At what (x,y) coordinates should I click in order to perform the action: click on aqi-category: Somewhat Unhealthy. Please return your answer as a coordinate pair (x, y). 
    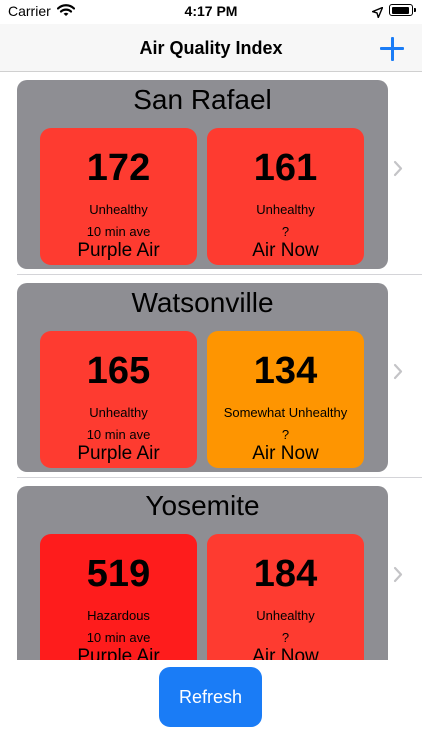
    Looking at the image, I should click on (285, 412).